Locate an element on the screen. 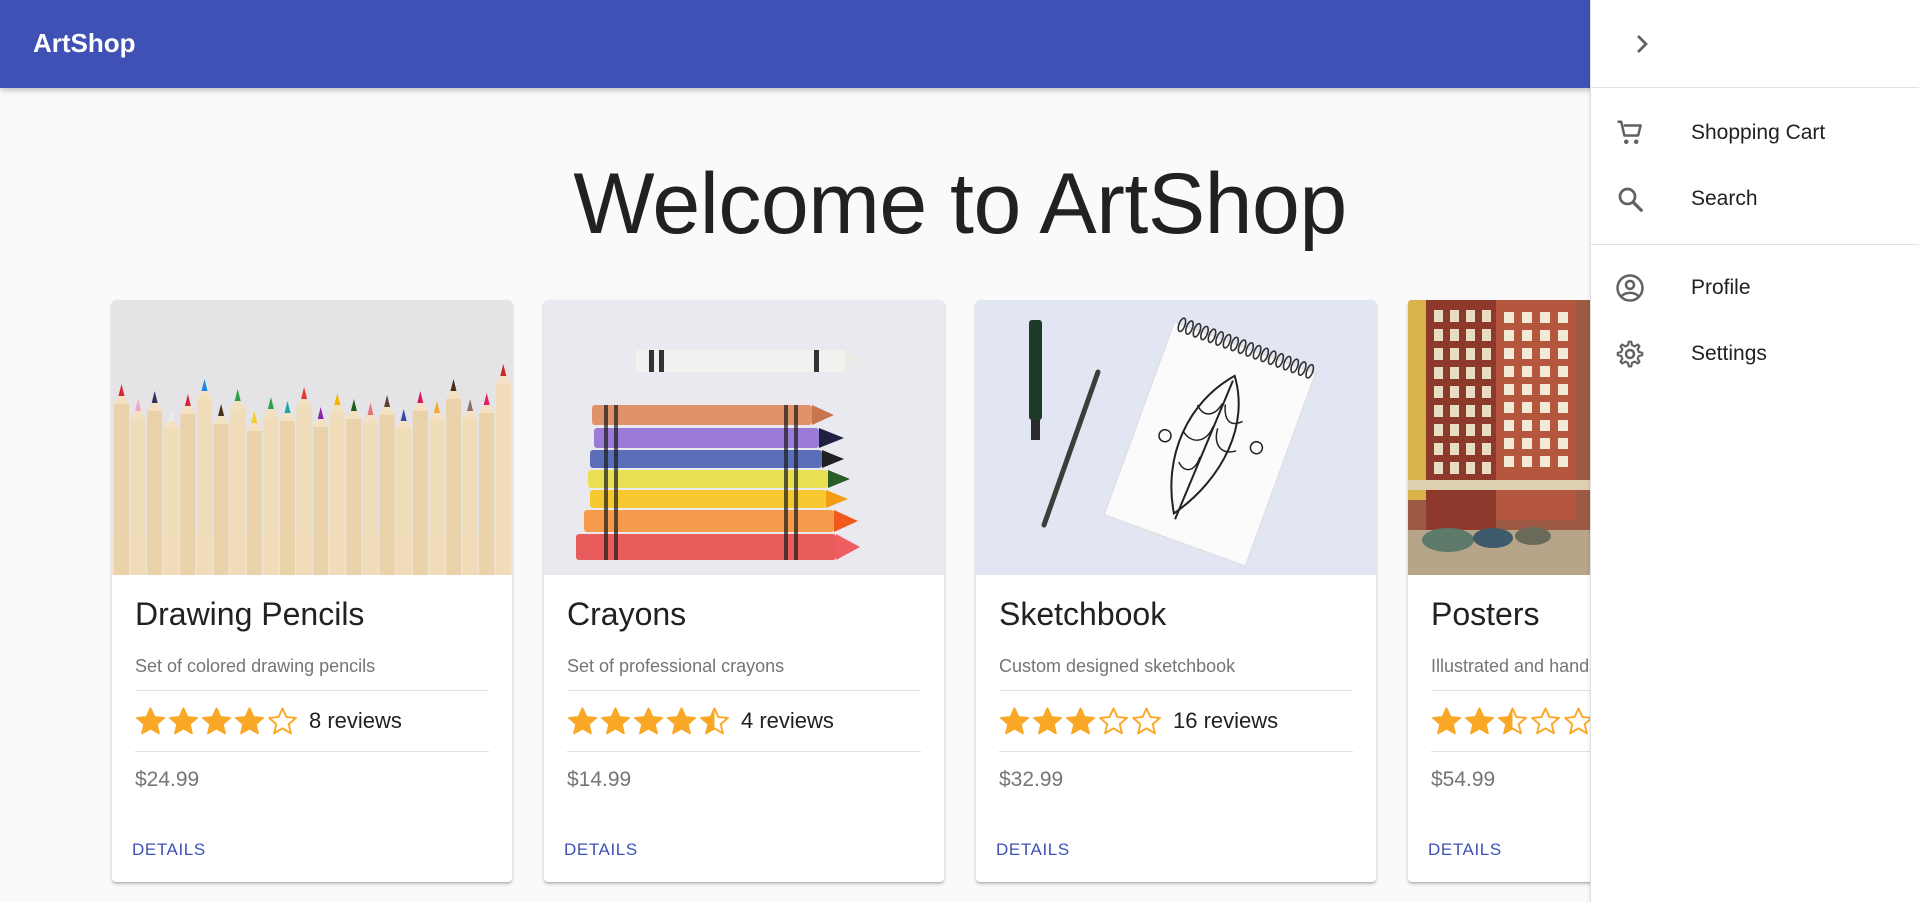 The image size is (1919, 902). drawer-item-profile: Profile is located at coordinates (1755, 287).